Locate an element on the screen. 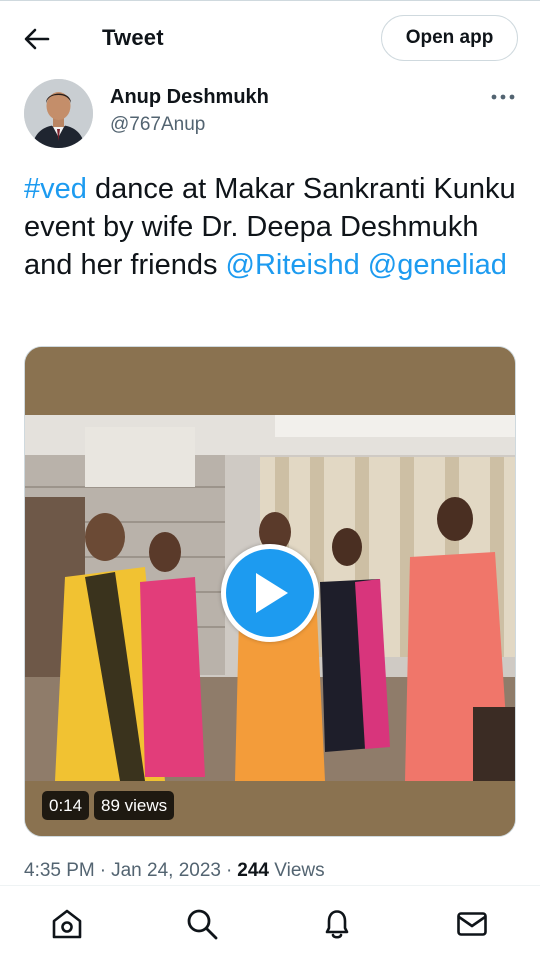  tweet-time: 4:35 PM is located at coordinates (59, 870).